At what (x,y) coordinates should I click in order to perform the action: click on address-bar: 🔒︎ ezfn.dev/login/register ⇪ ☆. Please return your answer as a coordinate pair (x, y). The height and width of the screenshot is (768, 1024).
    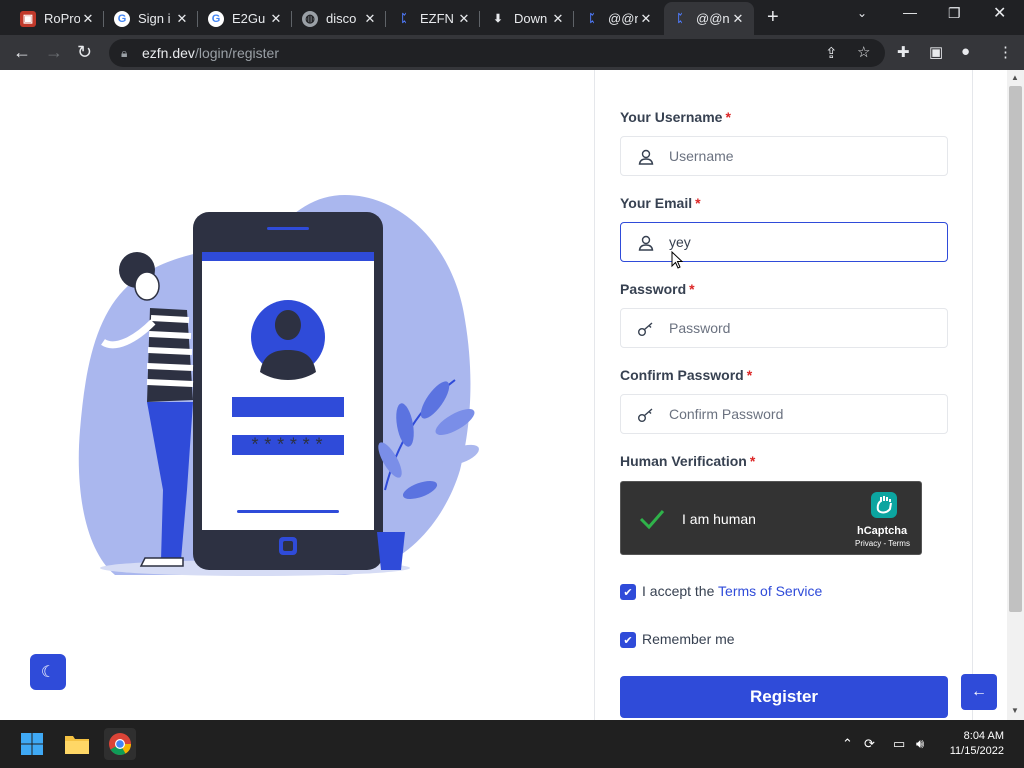
    Looking at the image, I should click on (497, 53).